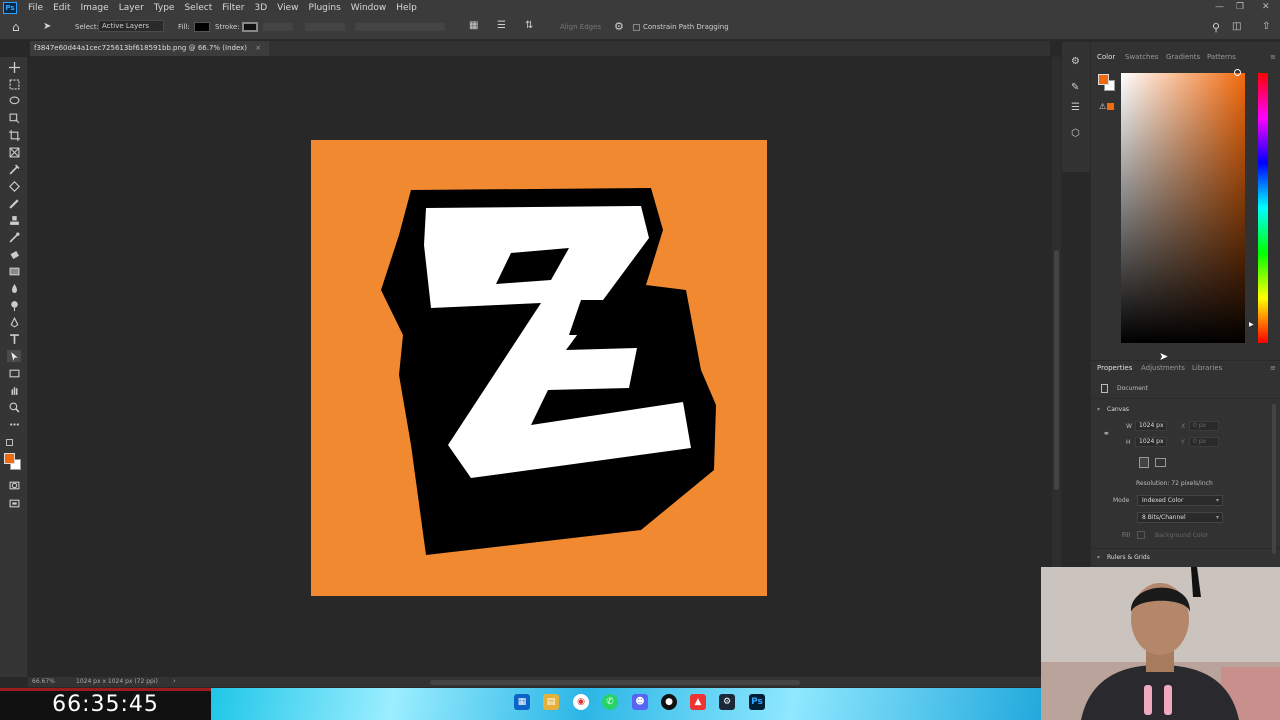 The height and width of the screenshot is (720, 1280). What do you see at coordinates (581, 702) in the screenshot?
I see `chrome-icon: ◉` at bounding box center [581, 702].